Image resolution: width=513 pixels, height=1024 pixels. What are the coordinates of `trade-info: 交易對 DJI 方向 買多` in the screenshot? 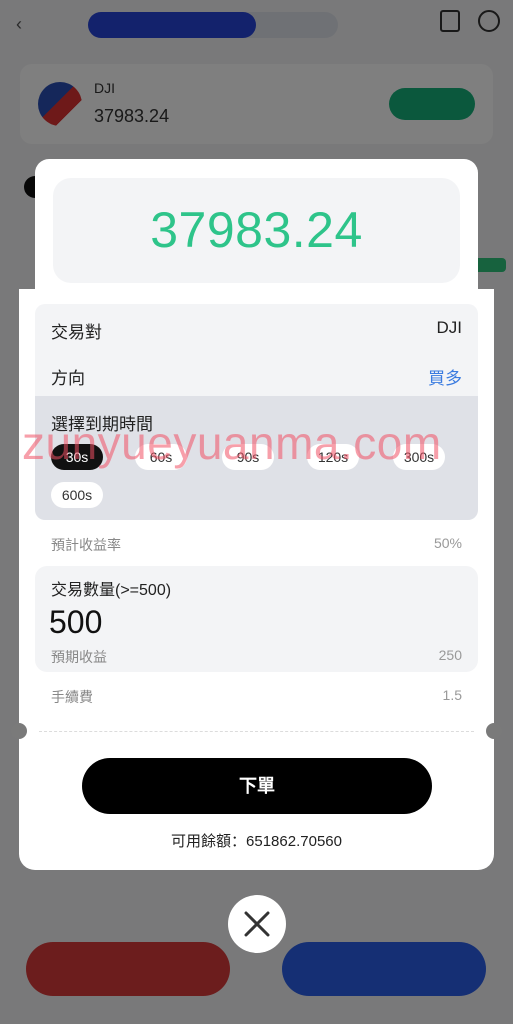 It's located at (256, 351).